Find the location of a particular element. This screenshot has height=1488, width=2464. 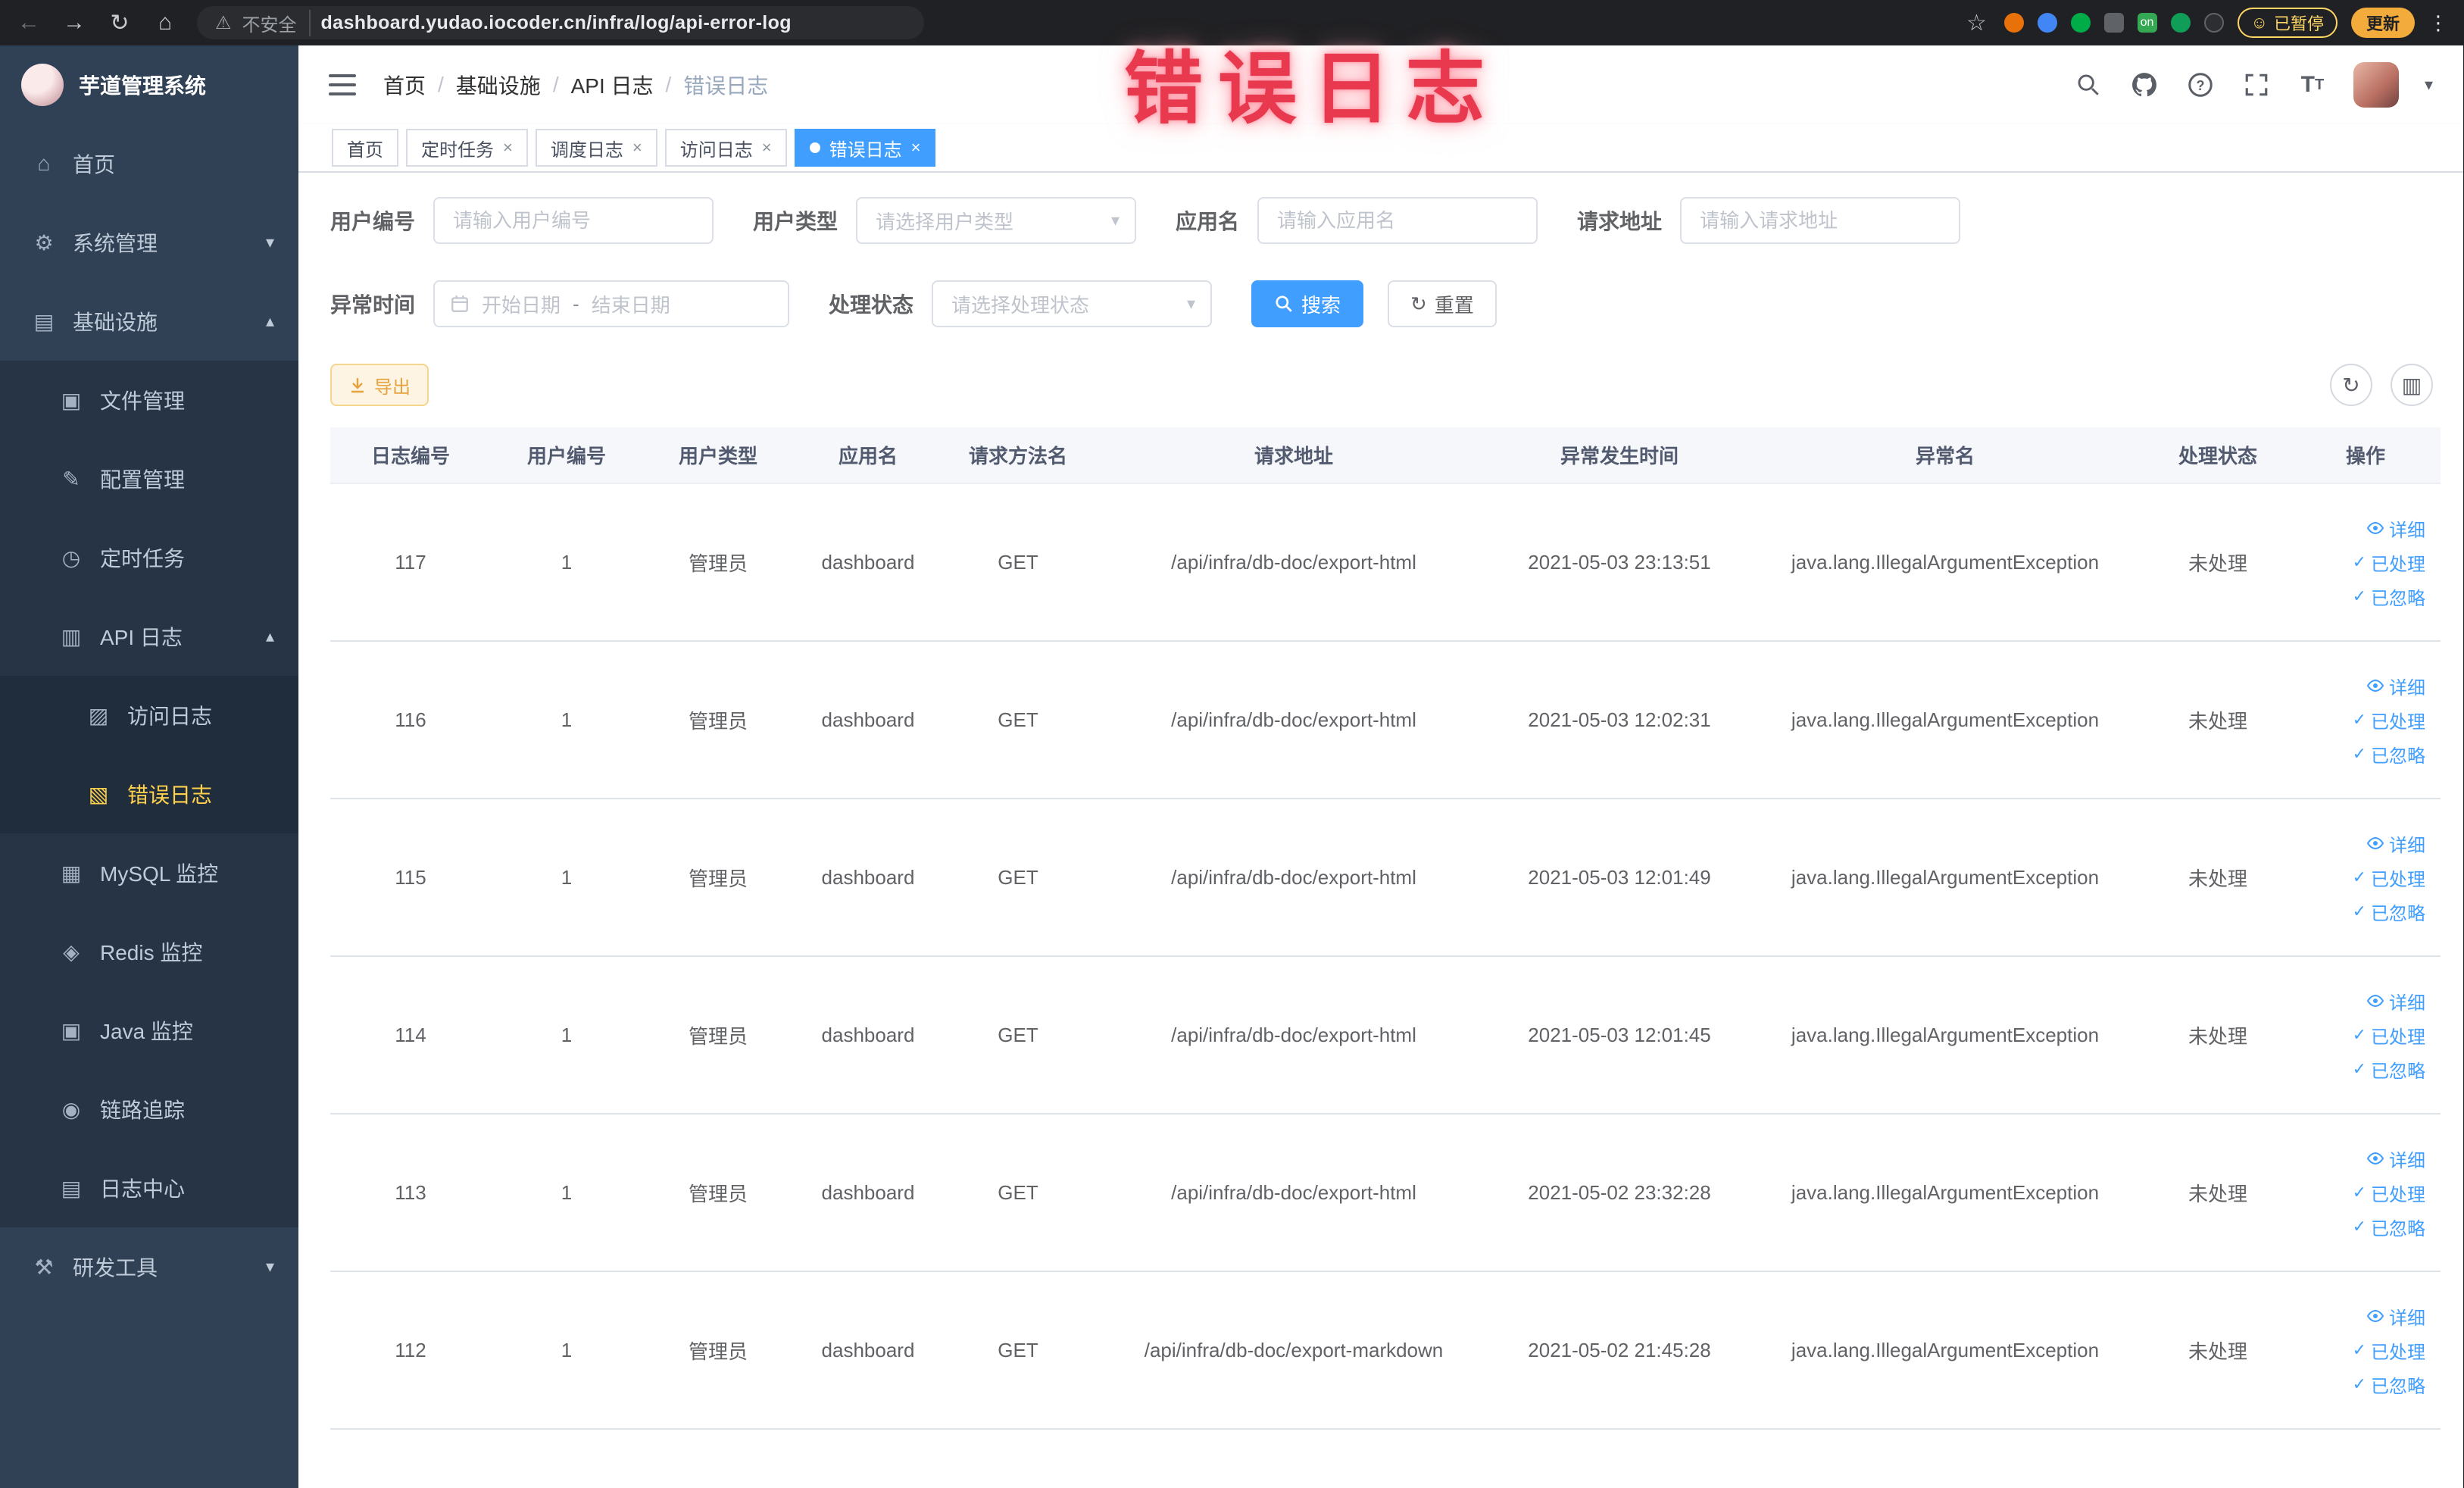

sidebar-item-access-log: ▨ 访问日志 is located at coordinates (149, 715).